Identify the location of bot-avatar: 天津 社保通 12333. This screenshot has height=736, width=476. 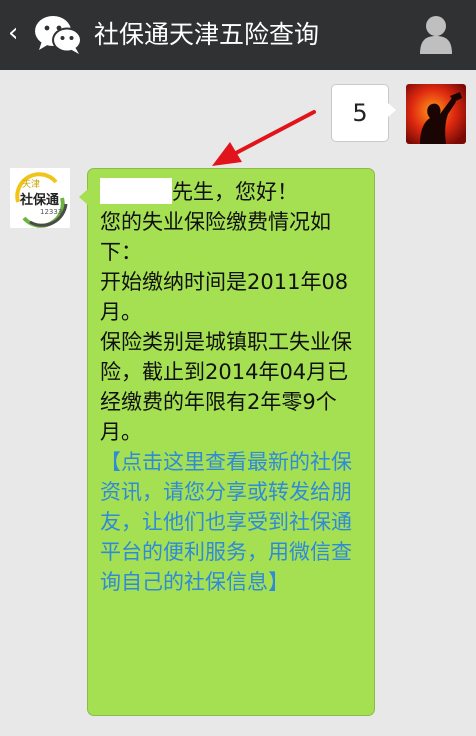
(40, 198).